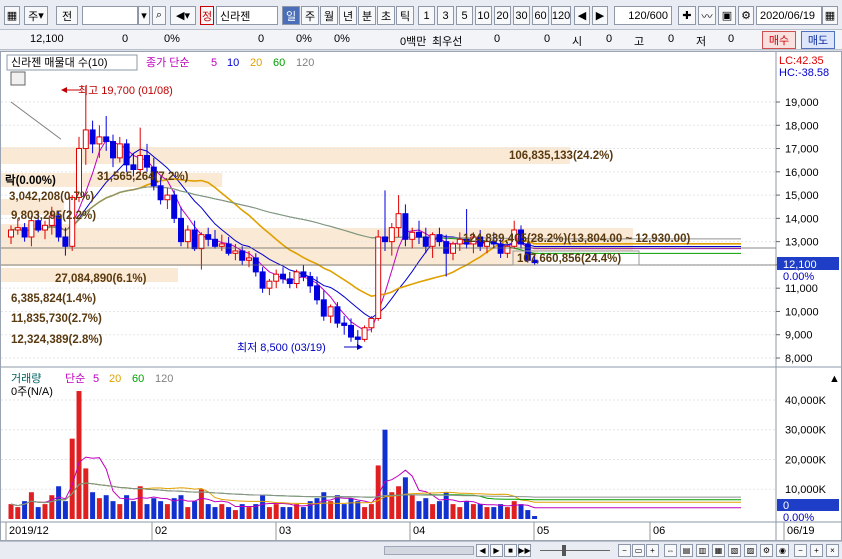 The height and width of the screenshot is (559, 842). What do you see at coordinates (540, 15) in the screenshot?
I see `number-60: 60` at bounding box center [540, 15].